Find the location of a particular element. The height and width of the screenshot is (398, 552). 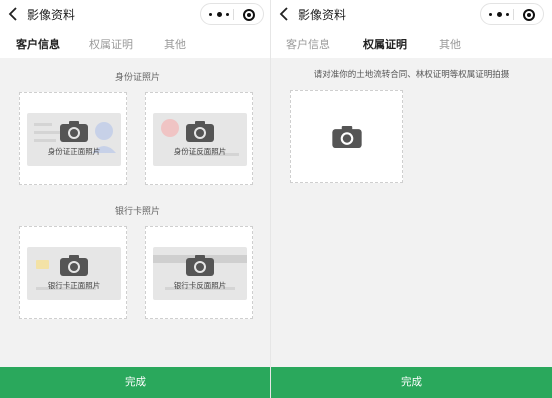

ownership-proof-upload is located at coordinates (346, 136).